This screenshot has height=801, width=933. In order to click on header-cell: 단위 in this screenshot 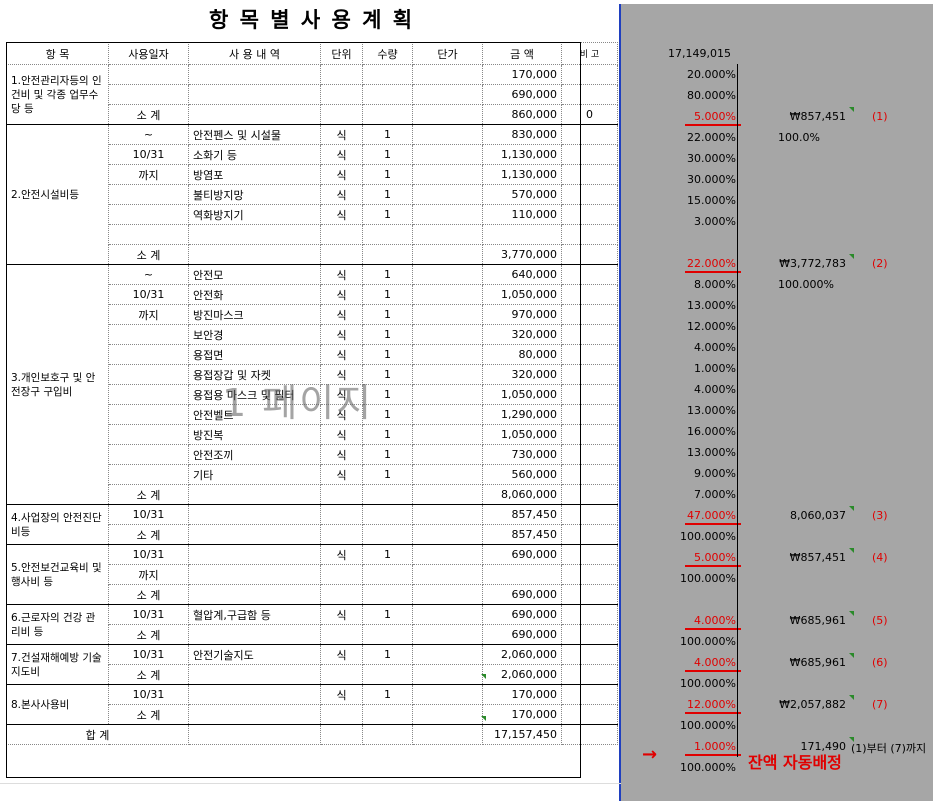, I will do `click(341, 53)`.